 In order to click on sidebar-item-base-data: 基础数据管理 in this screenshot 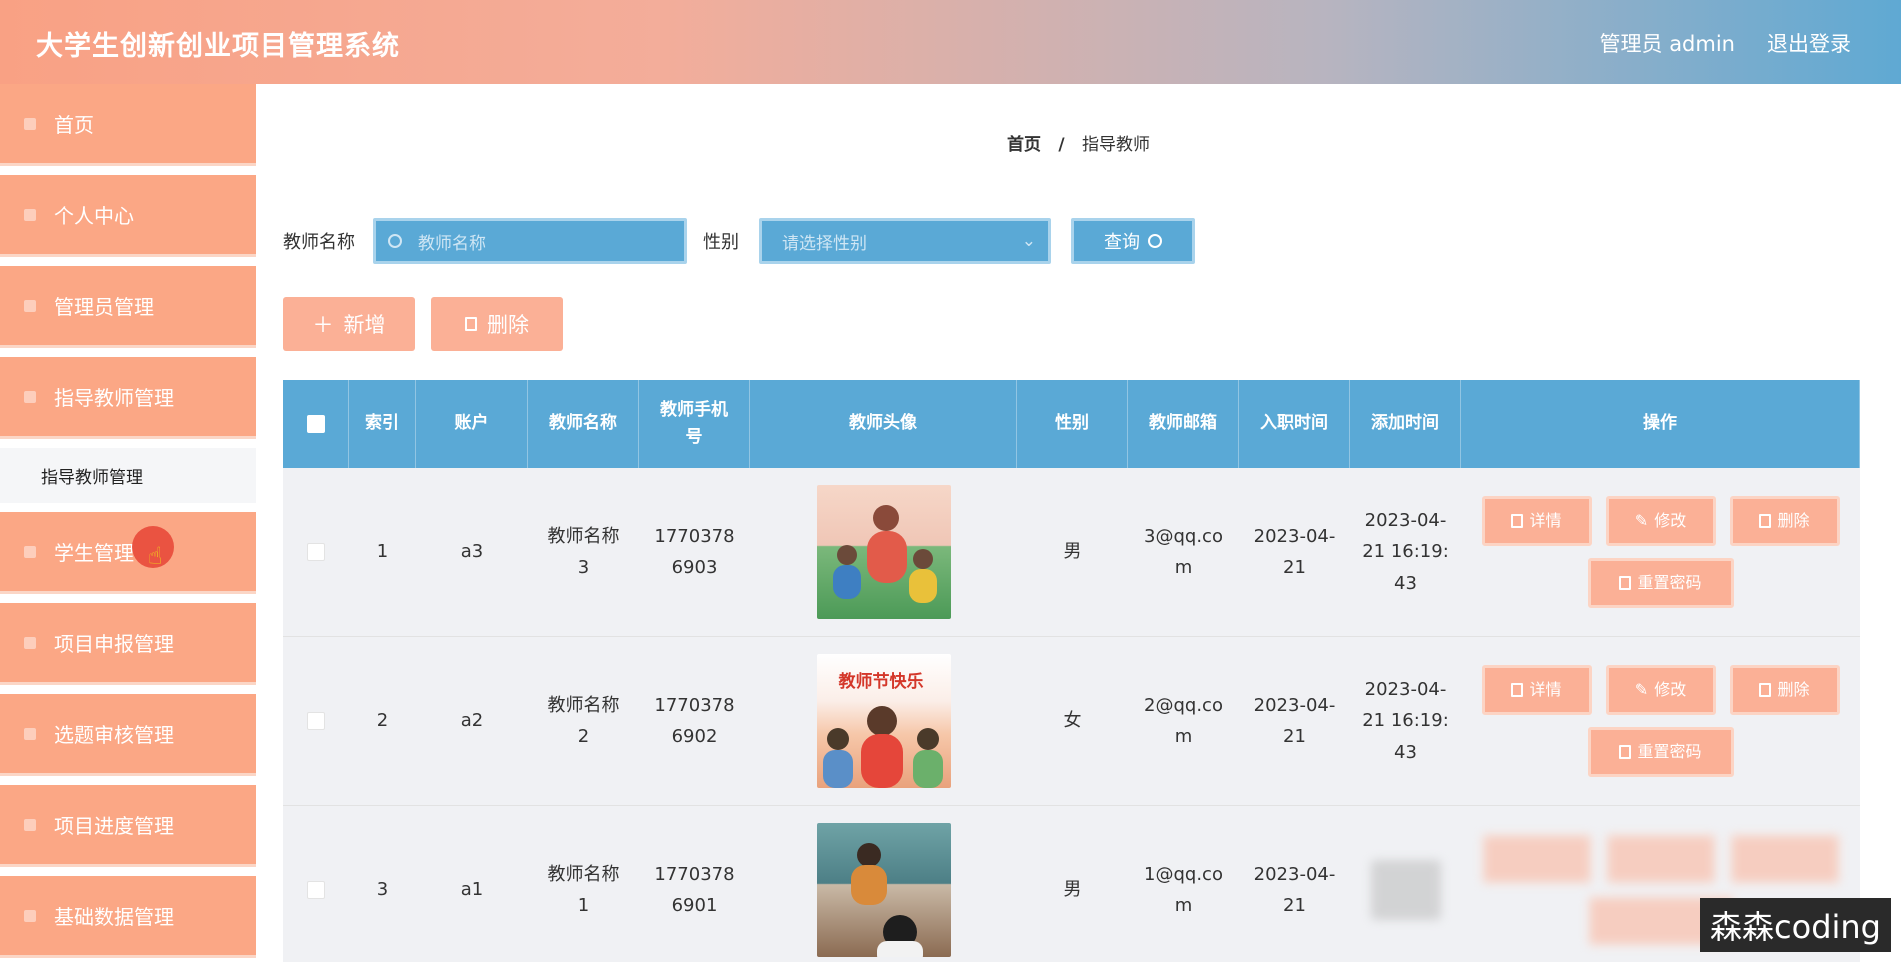, I will do `click(128, 917)`.